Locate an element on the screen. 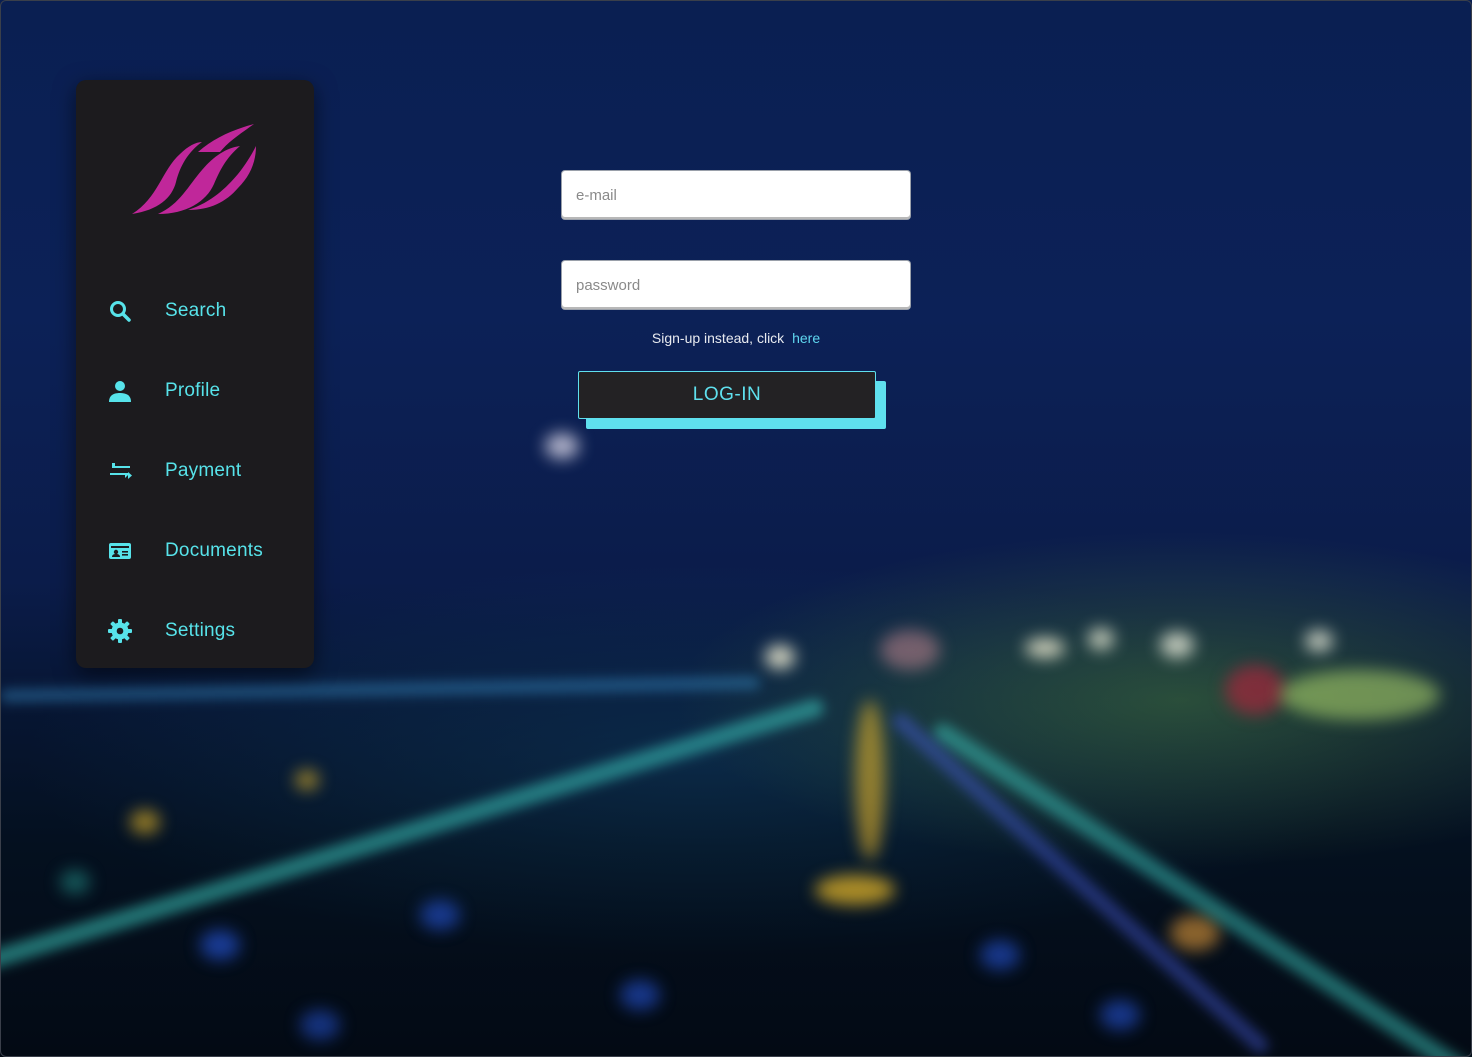 This screenshot has height=1057, width=1472. sidebar-item-search: Search is located at coordinates (195, 311).